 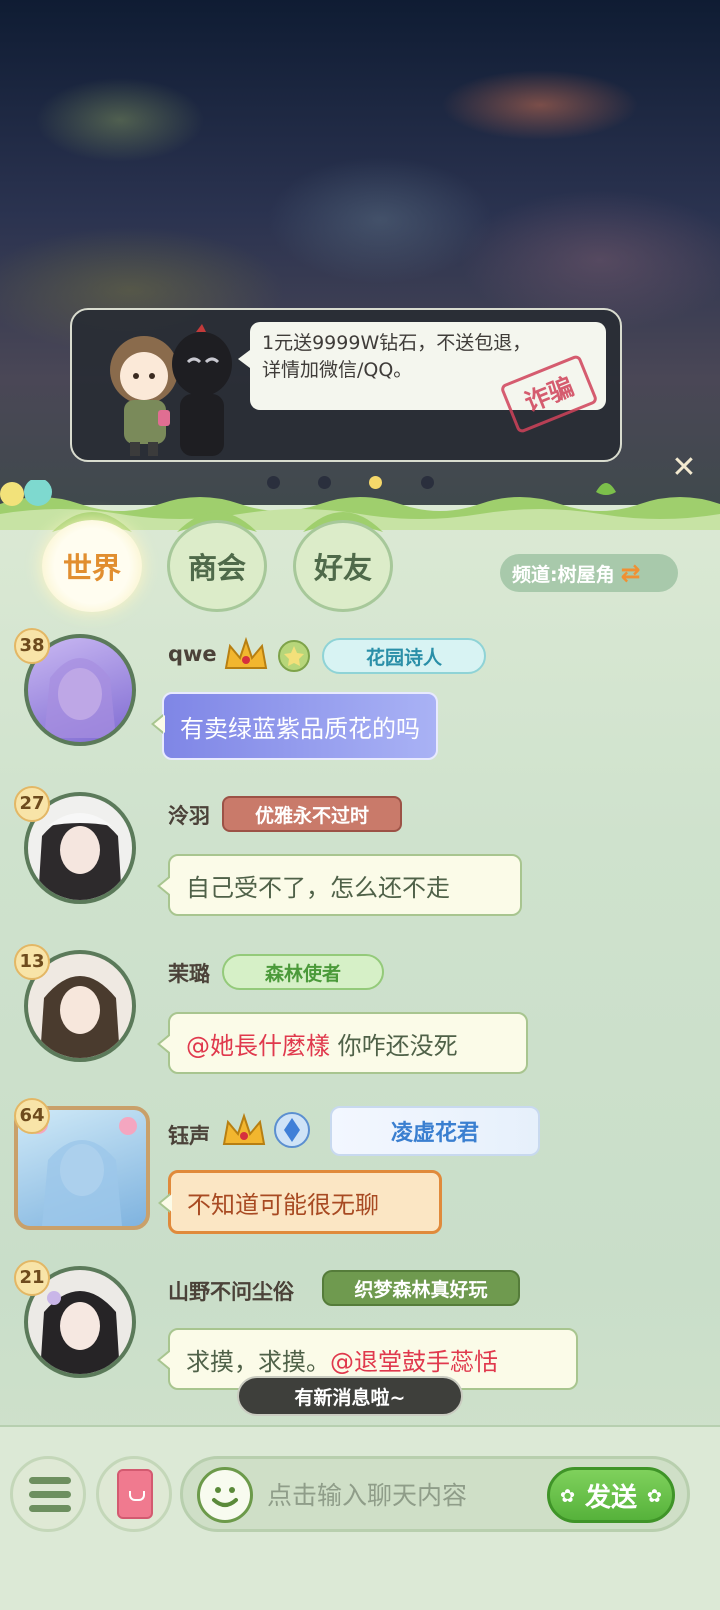 I want to click on chat-input-container: ✿ 发送 ✿, so click(x=435, y=1494).